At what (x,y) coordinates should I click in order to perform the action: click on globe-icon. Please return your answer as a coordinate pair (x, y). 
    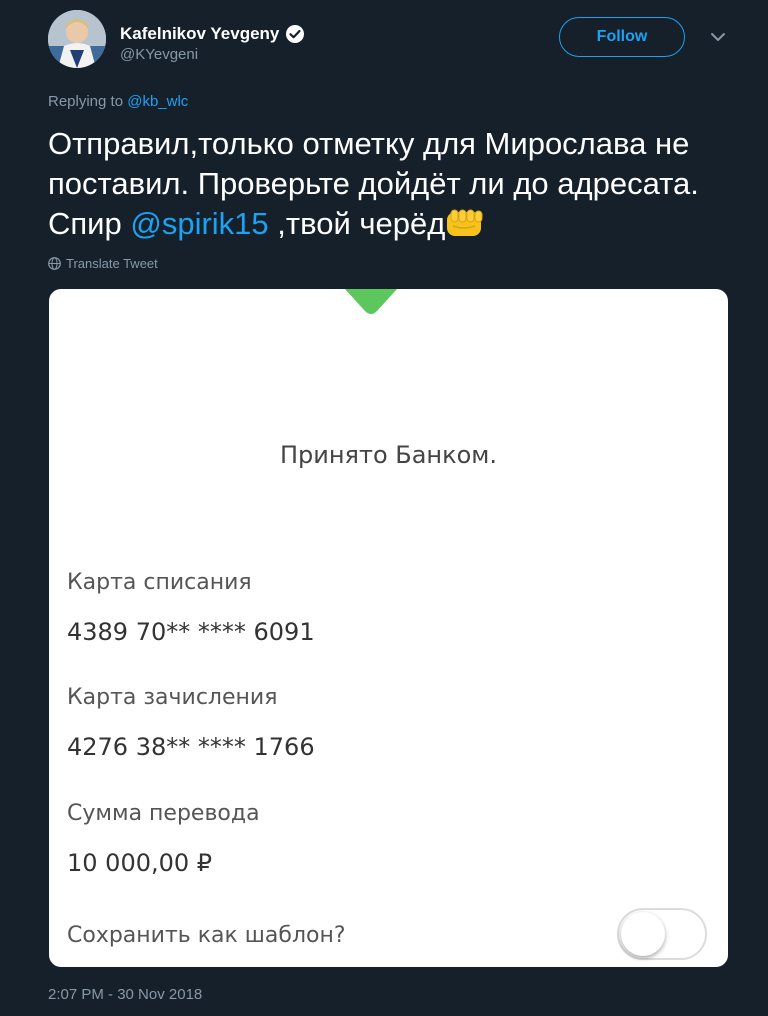
    Looking at the image, I should click on (54, 263).